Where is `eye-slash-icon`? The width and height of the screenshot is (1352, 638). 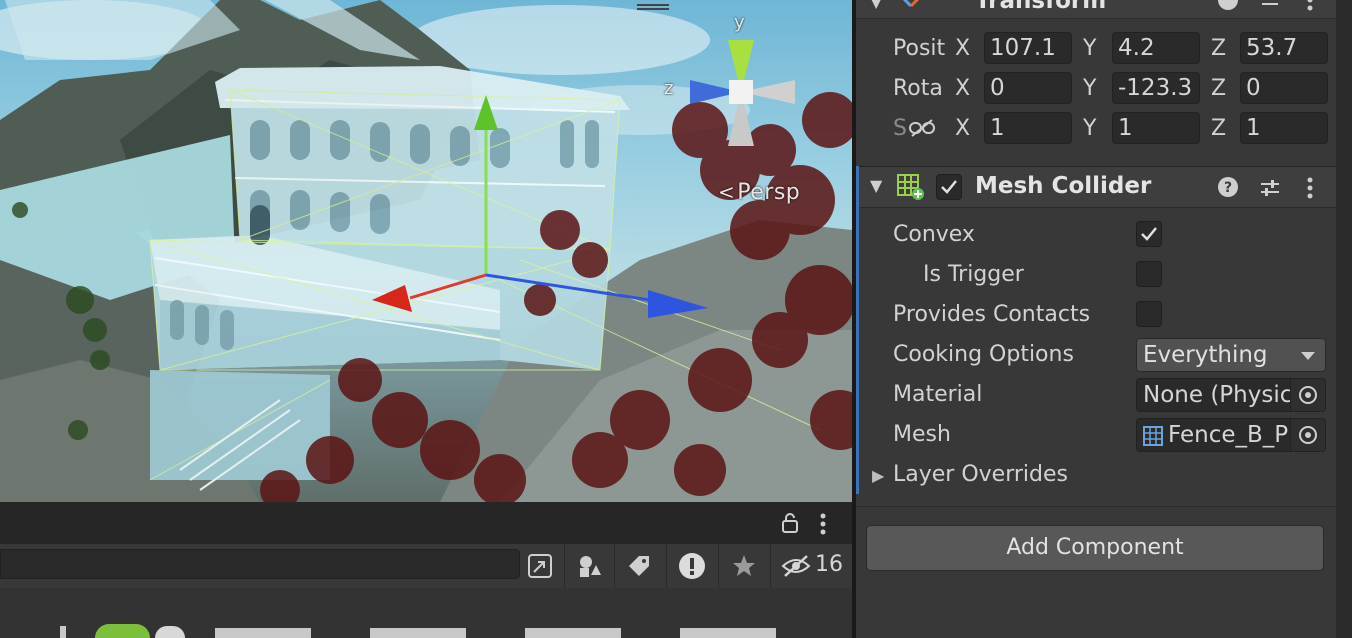
eye-slash-icon is located at coordinates (796, 566).